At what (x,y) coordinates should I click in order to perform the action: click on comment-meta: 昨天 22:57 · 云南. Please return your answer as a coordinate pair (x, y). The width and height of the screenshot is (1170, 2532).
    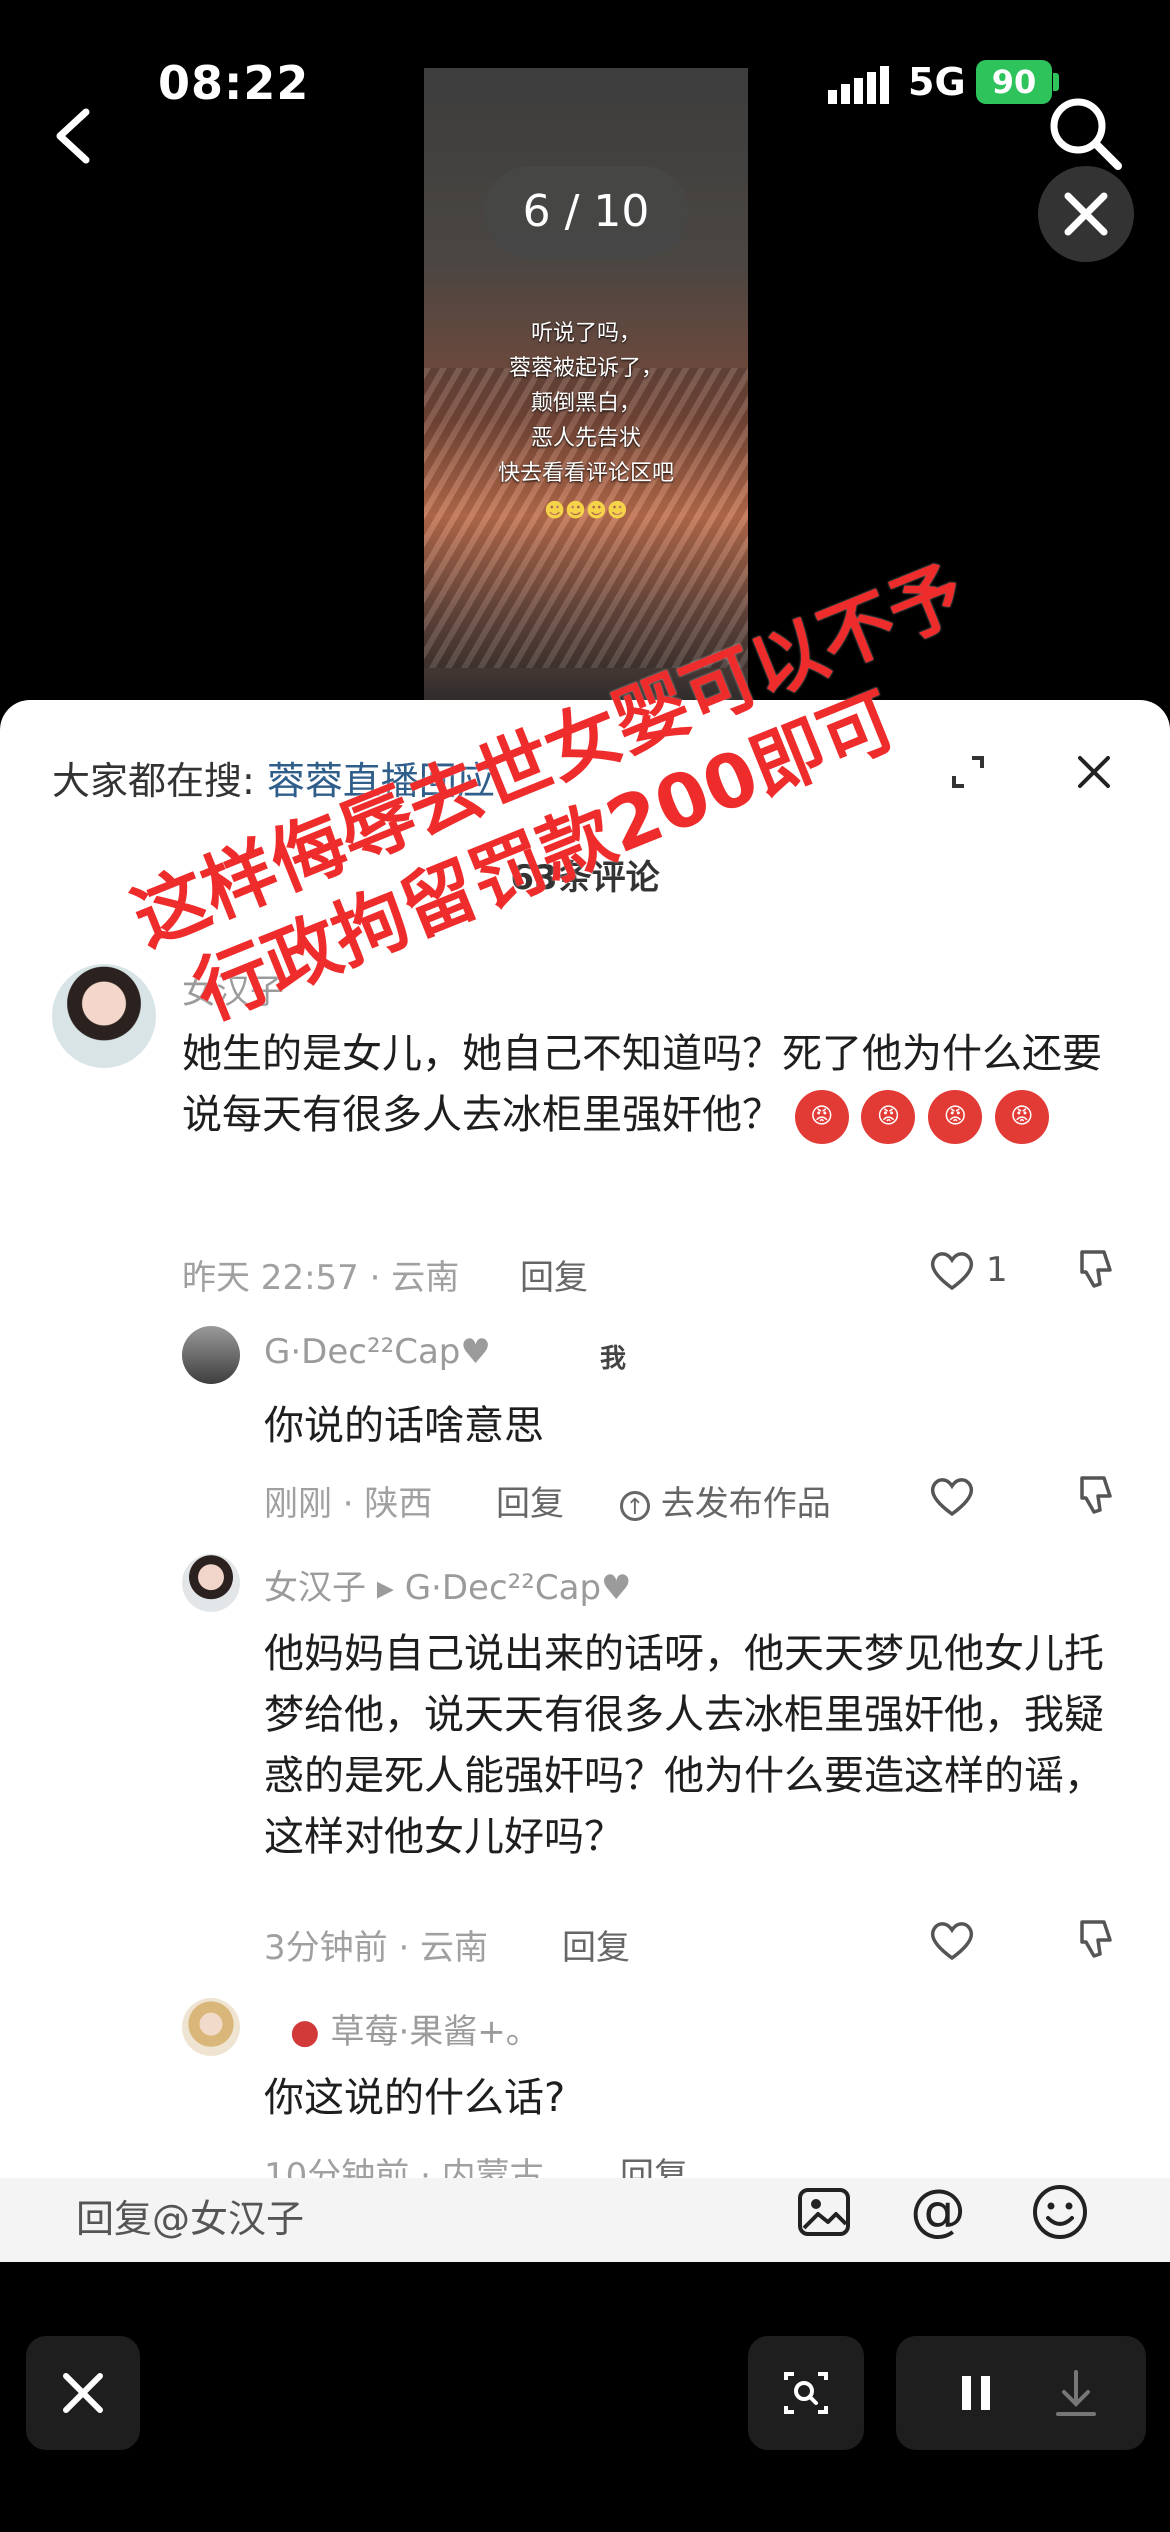
    Looking at the image, I should click on (321, 1278).